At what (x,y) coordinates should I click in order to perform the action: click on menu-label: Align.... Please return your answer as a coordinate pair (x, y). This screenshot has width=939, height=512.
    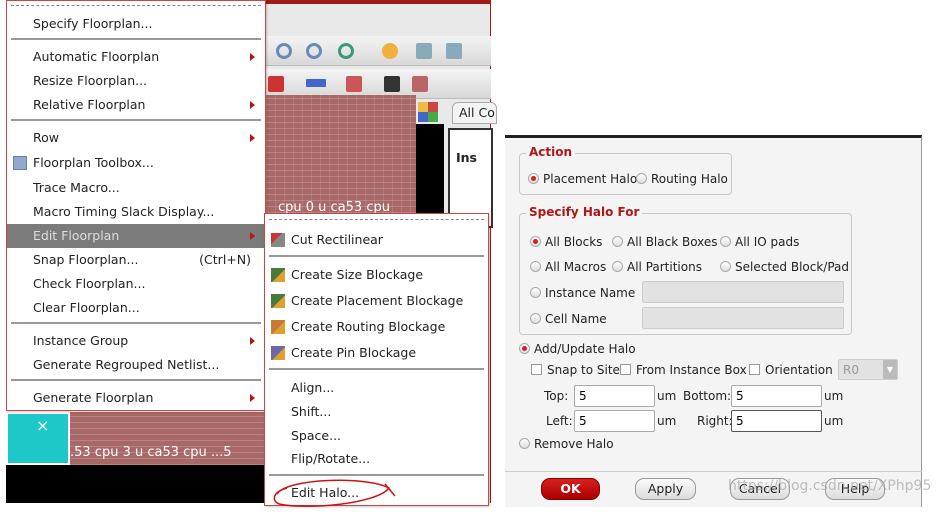
    Looking at the image, I should click on (313, 387).